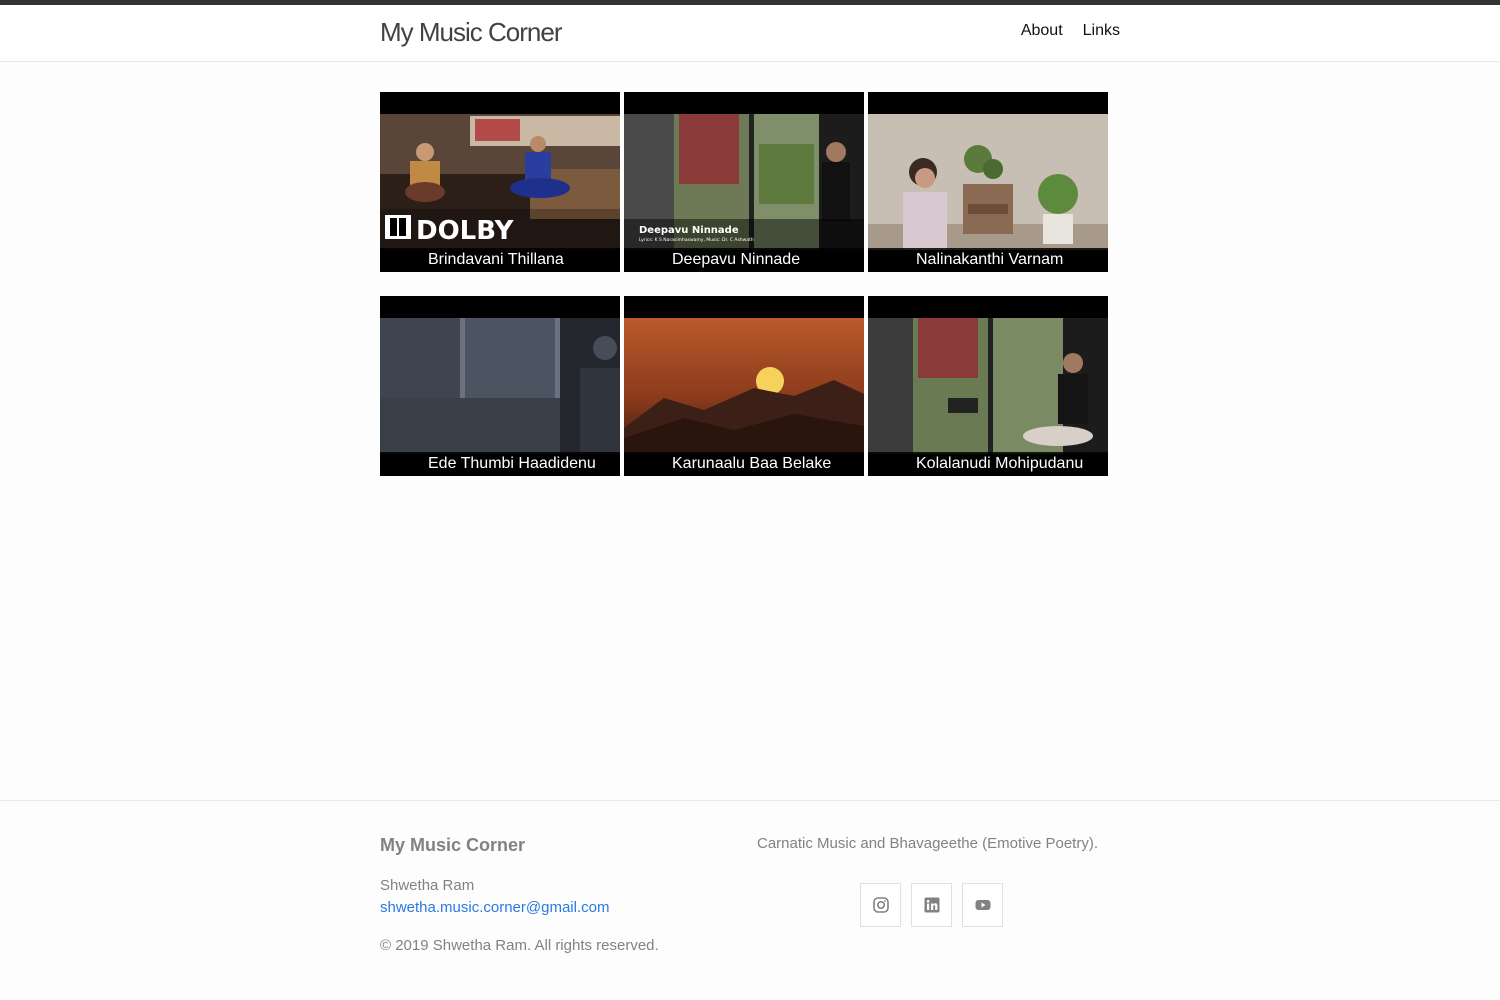  I want to click on video-tile: Kolalanudi Mohipudanu, so click(988, 386).